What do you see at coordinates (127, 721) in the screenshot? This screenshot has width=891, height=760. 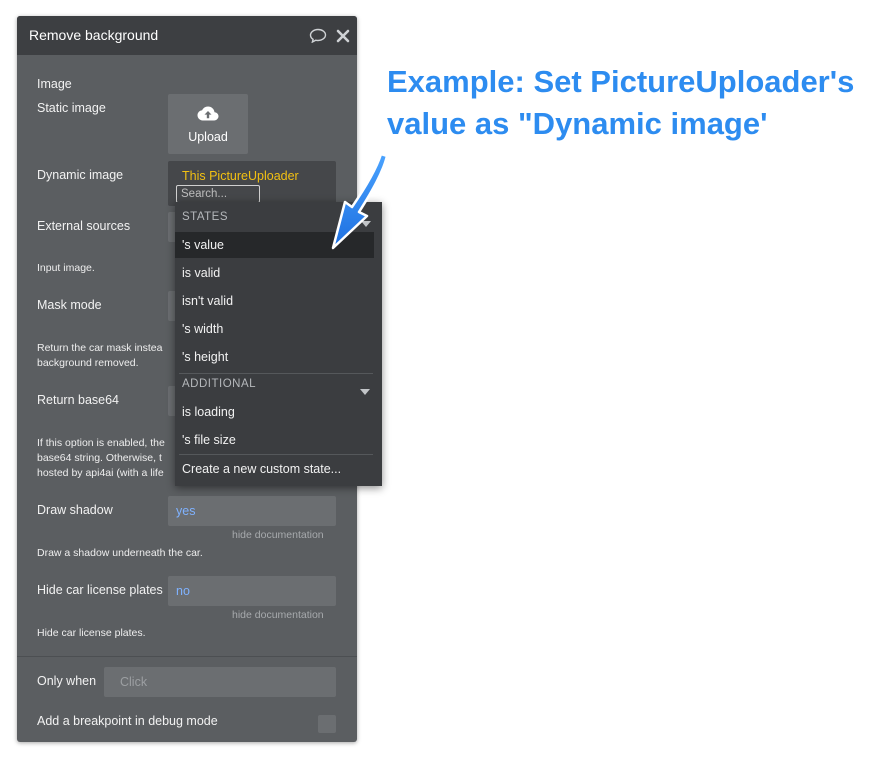 I see `breakpoint-label: Add a breakpoint in debug mode` at bounding box center [127, 721].